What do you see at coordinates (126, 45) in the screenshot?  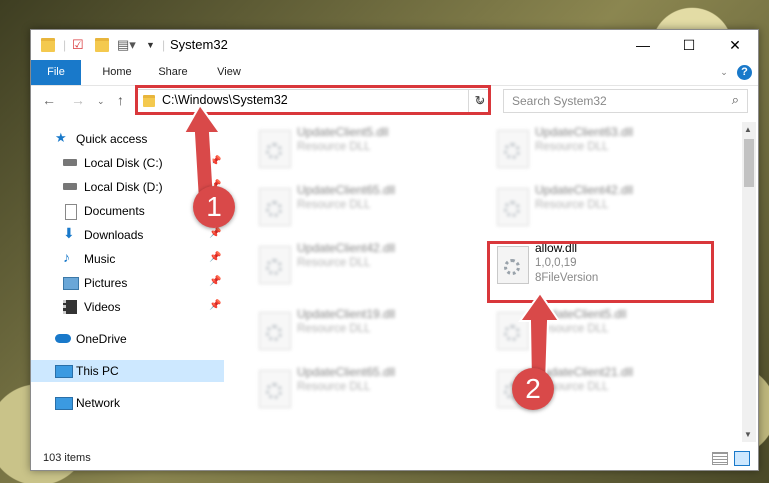 I see `customize-quick-access-icon: ▤▾` at bounding box center [126, 45].